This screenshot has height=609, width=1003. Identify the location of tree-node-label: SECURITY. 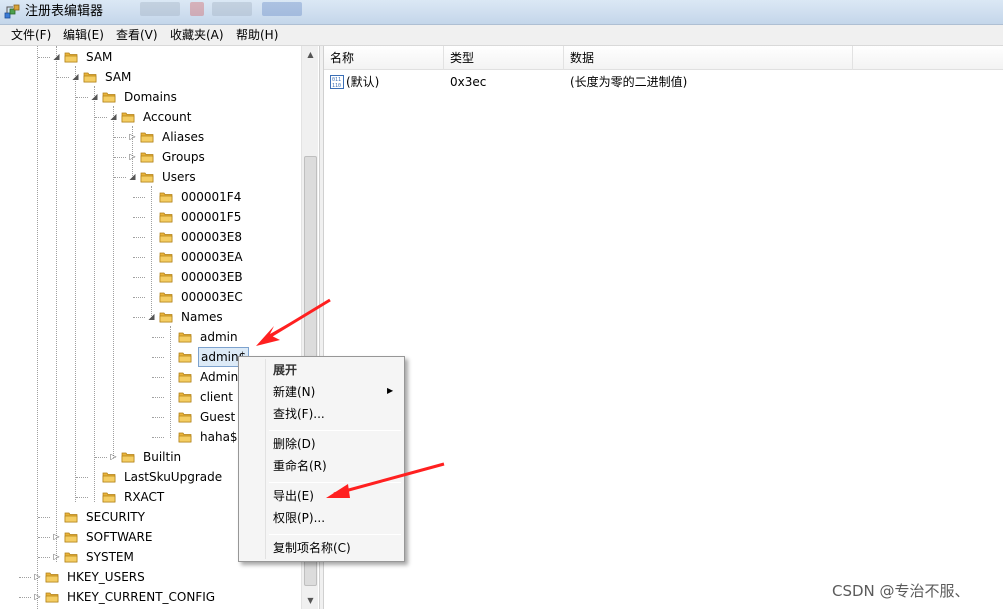
(115, 517).